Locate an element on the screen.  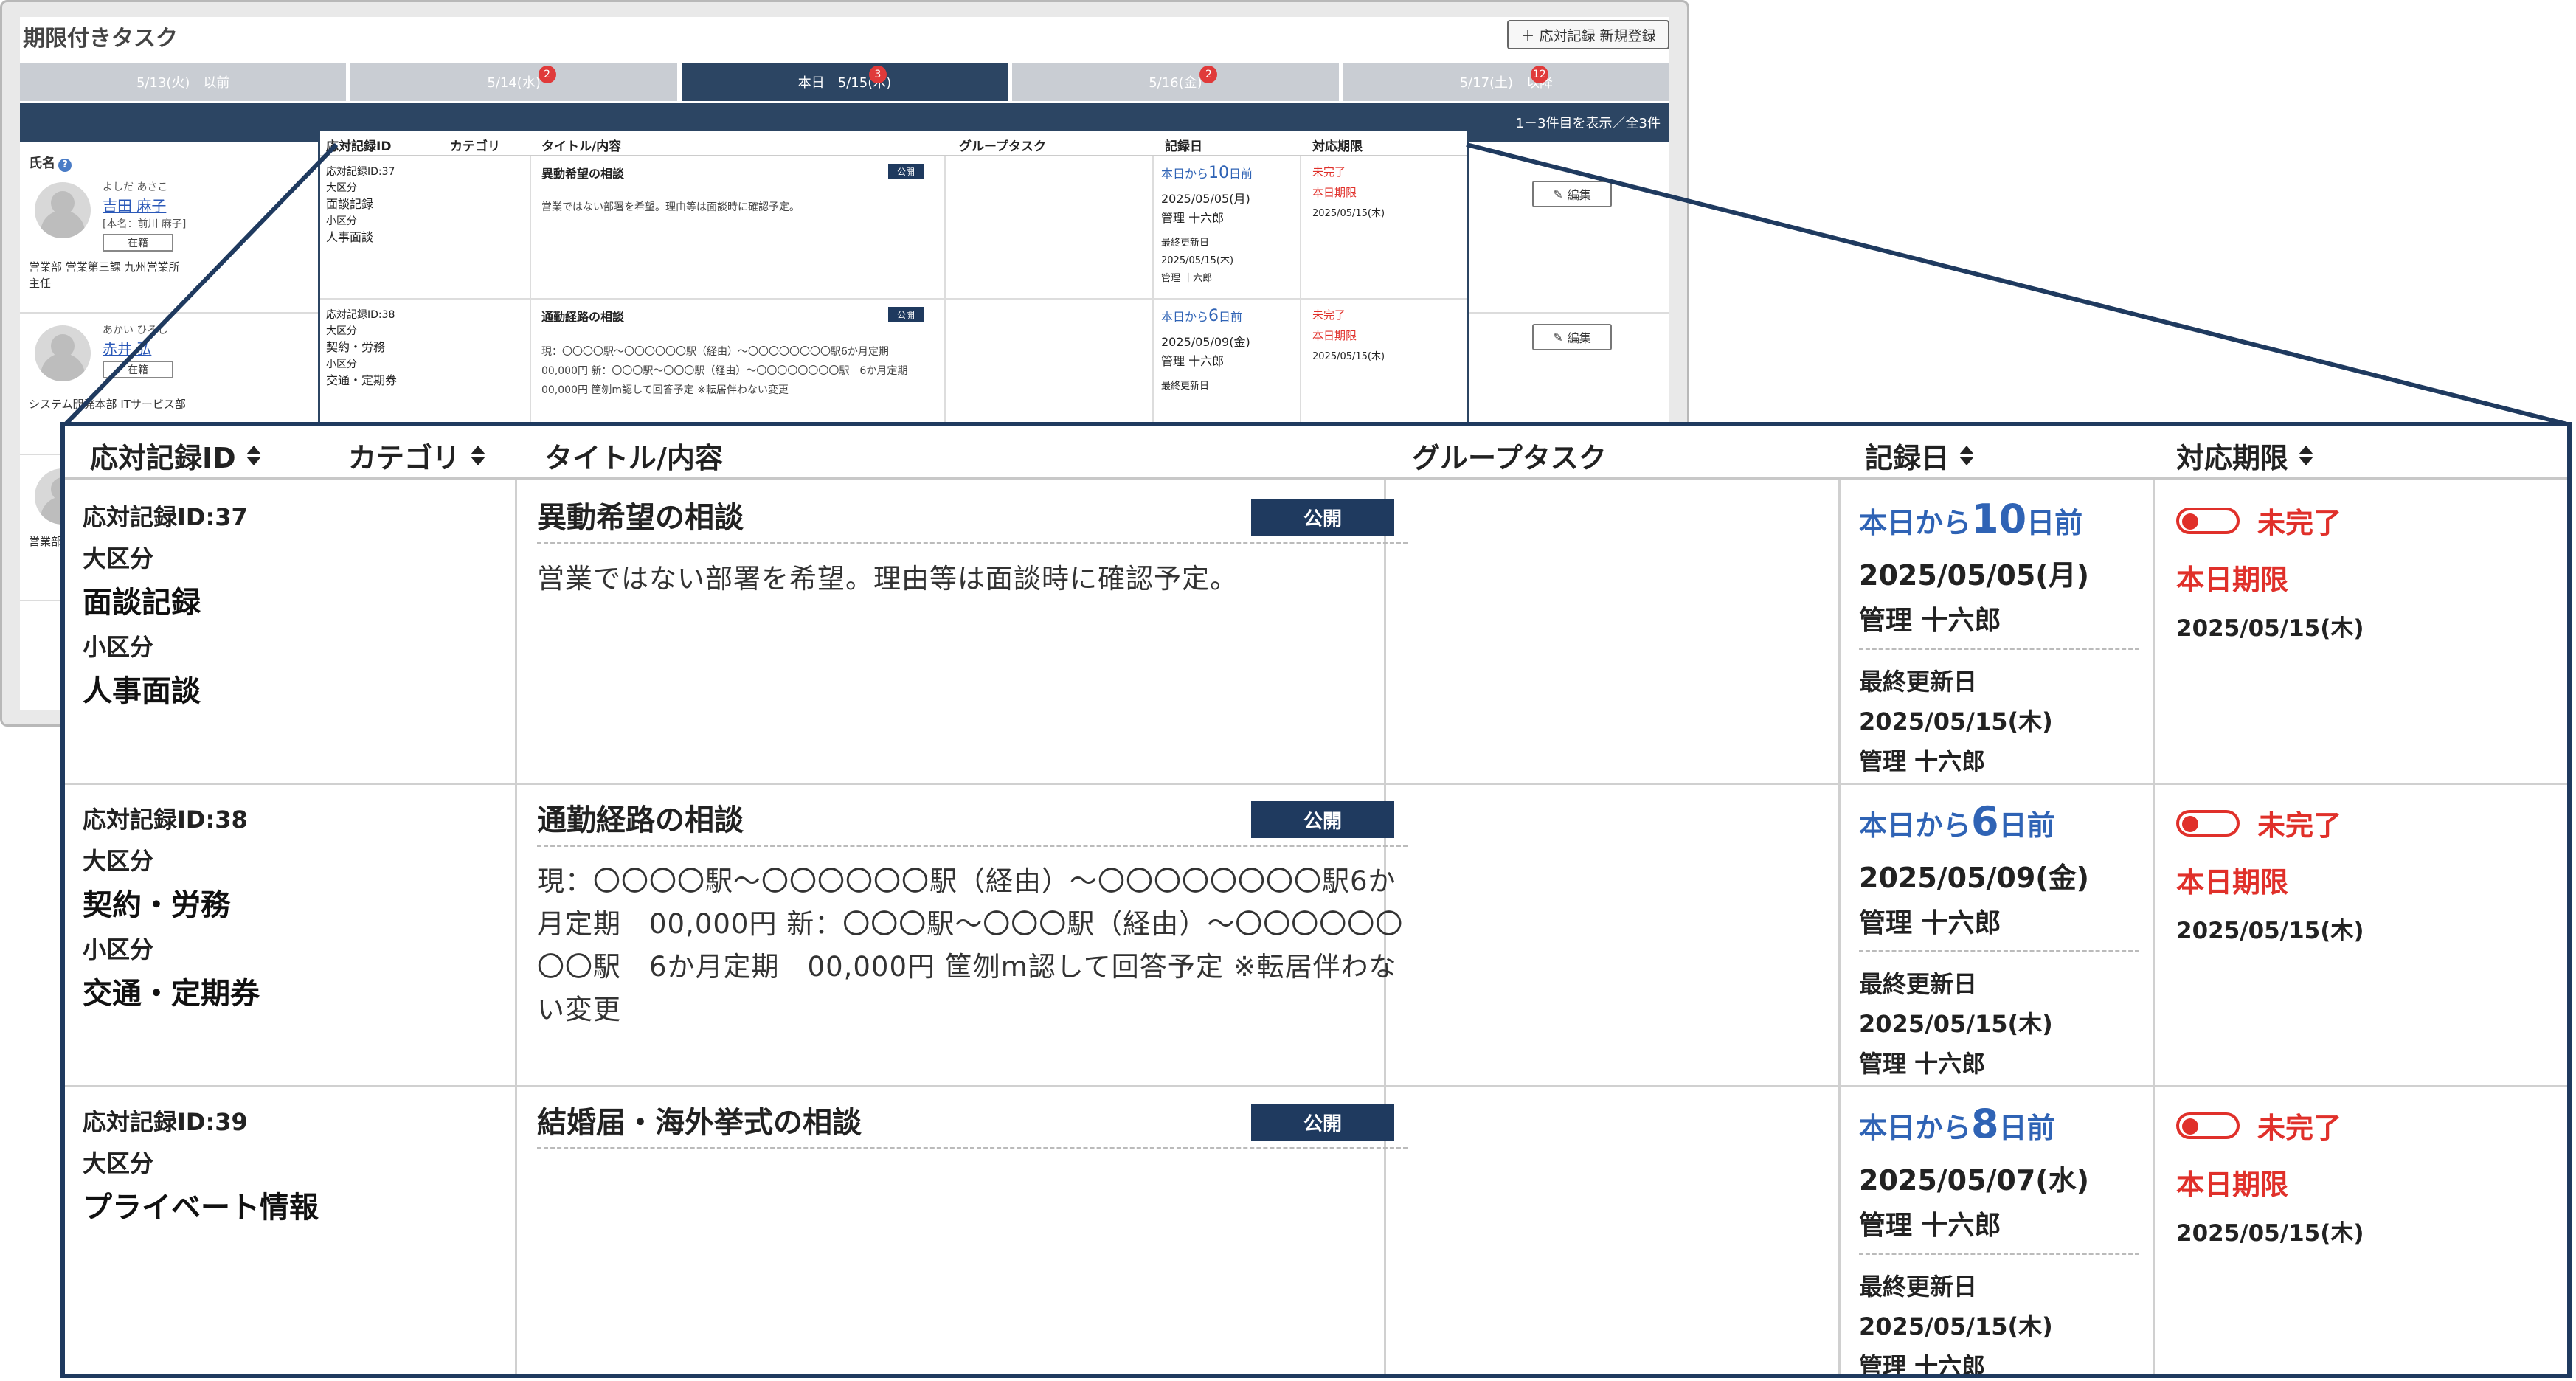
tab-after-5-17: 5/17(土) 以降 12 is located at coordinates (1507, 82).